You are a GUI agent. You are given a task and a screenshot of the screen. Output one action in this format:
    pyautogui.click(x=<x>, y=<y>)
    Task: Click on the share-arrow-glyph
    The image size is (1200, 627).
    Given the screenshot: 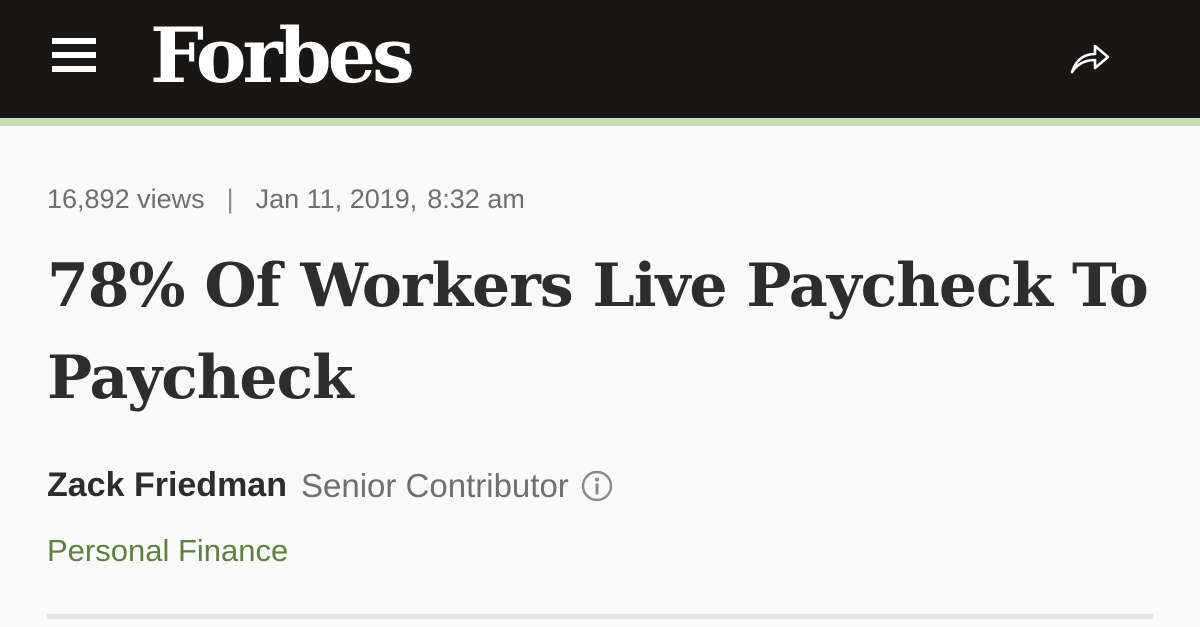 What is the action you would take?
    pyautogui.click(x=1090, y=59)
    